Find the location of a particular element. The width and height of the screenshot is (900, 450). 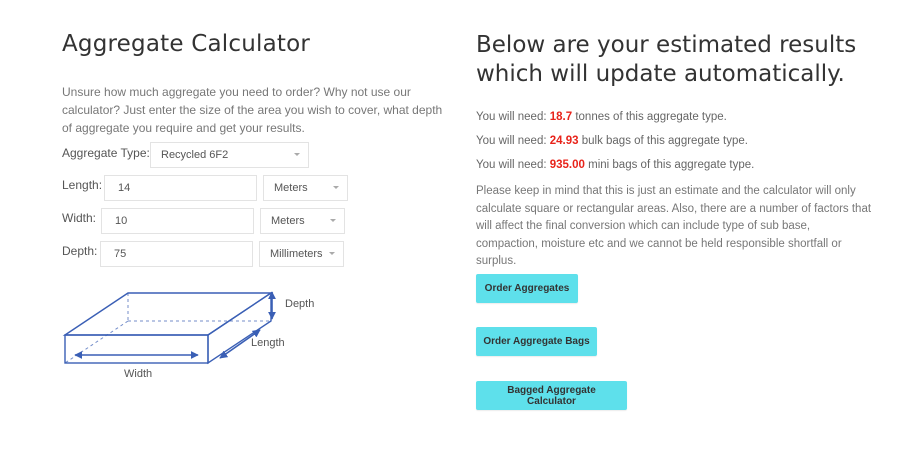

depth-unit-value: Millimeters is located at coordinates (296, 254).